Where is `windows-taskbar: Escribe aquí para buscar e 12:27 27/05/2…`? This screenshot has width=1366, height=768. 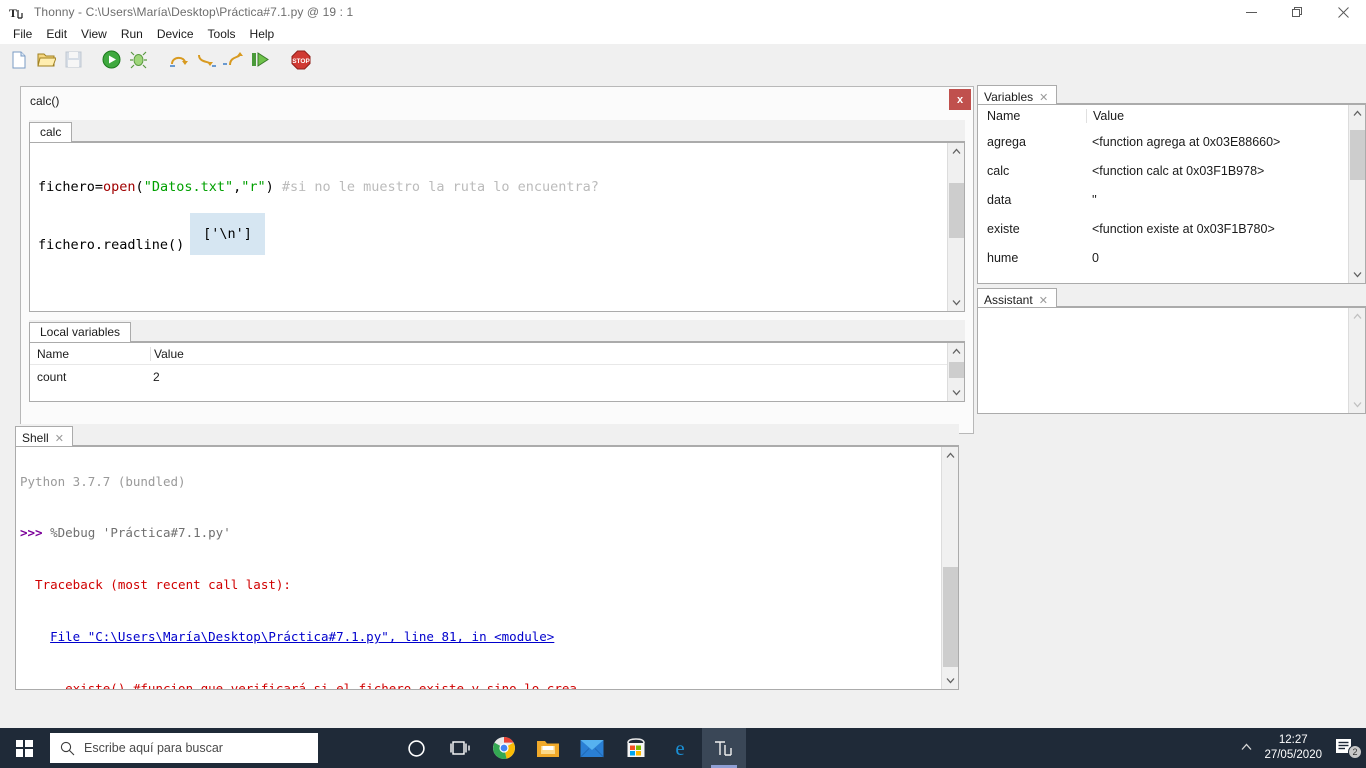
windows-taskbar: Escribe aquí para buscar e 12:27 27/05/2… is located at coordinates (683, 748).